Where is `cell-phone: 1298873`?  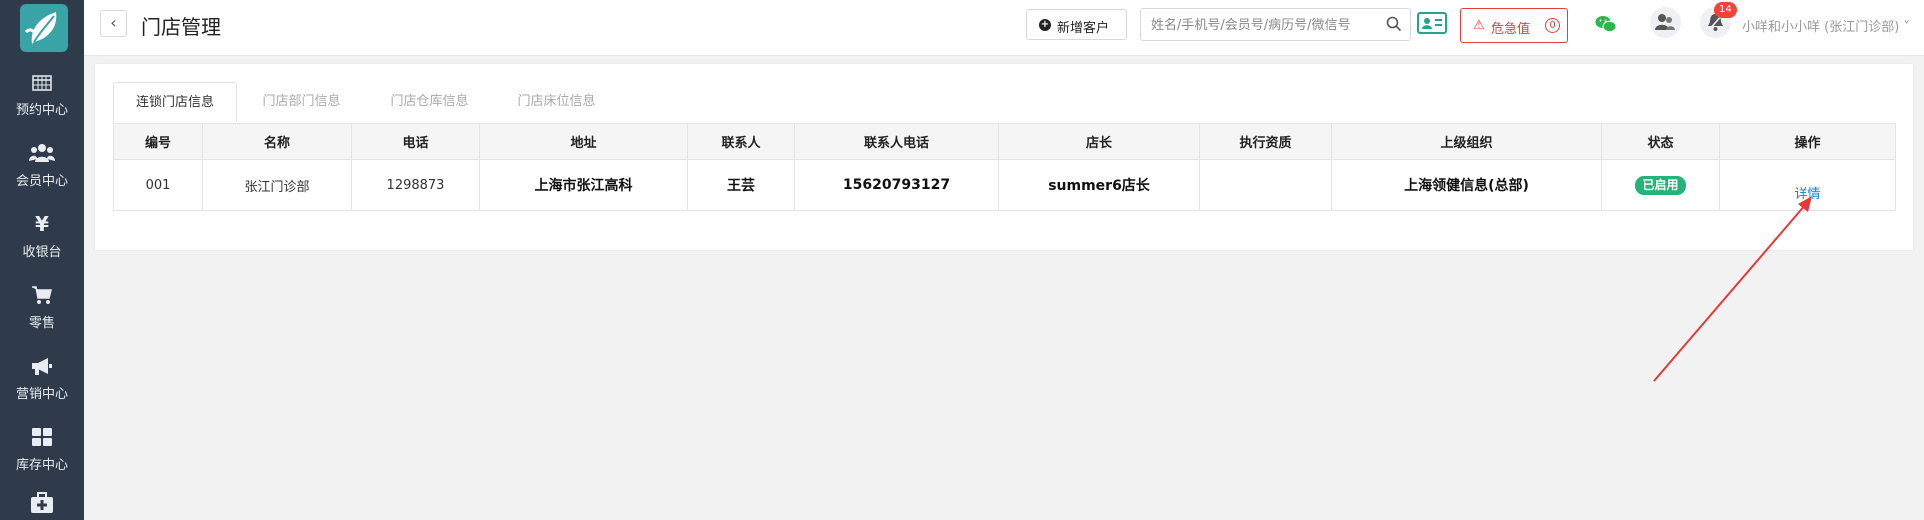
cell-phone: 1298873 is located at coordinates (415, 185).